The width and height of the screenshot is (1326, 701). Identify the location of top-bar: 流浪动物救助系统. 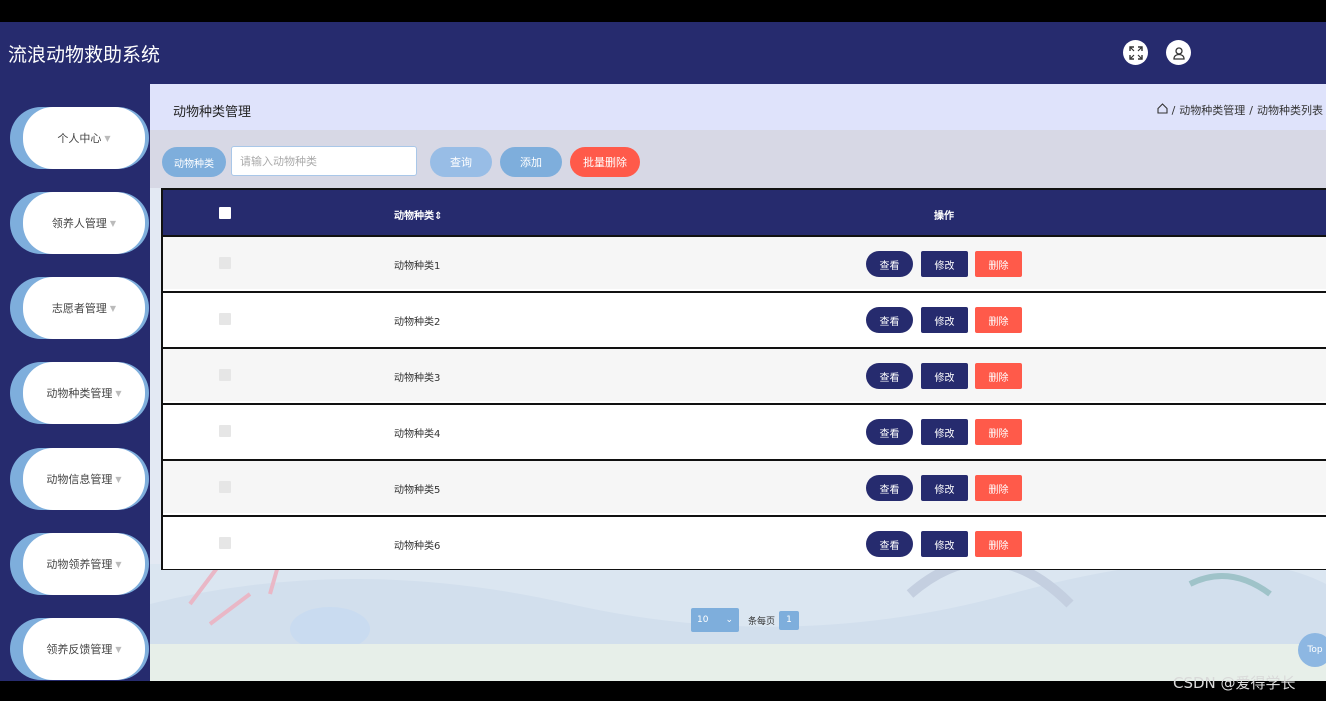
(663, 53).